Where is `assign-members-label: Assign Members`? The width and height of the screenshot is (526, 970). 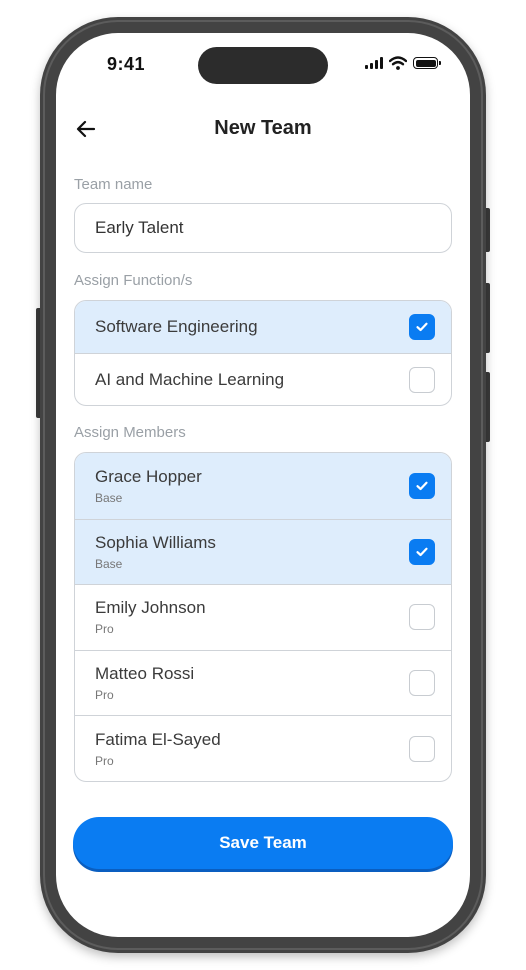
assign-members-label: Assign Members is located at coordinates (130, 432).